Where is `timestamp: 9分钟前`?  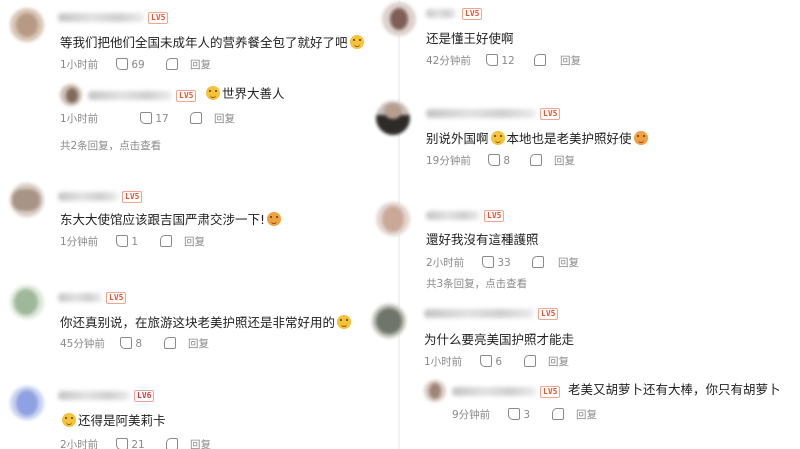 timestamp: 9分钟前 is located at coordinates (471, 415).